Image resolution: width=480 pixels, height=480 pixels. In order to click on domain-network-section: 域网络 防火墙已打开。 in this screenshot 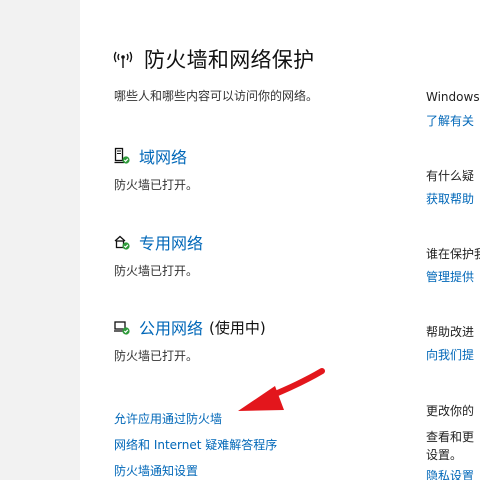, I will do `click(259, 168)`.